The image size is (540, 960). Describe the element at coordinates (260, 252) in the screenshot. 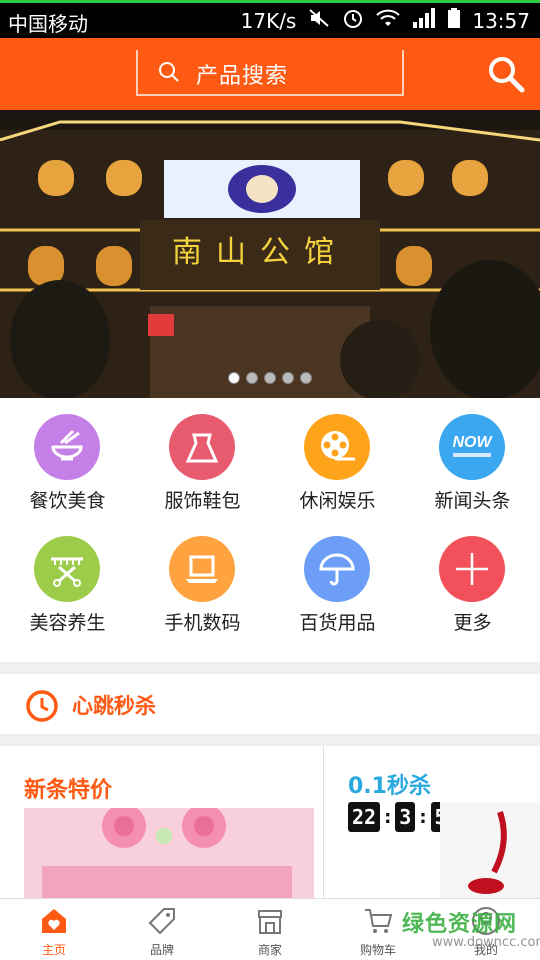

I see `svg-text: 南山公馆` at that location.